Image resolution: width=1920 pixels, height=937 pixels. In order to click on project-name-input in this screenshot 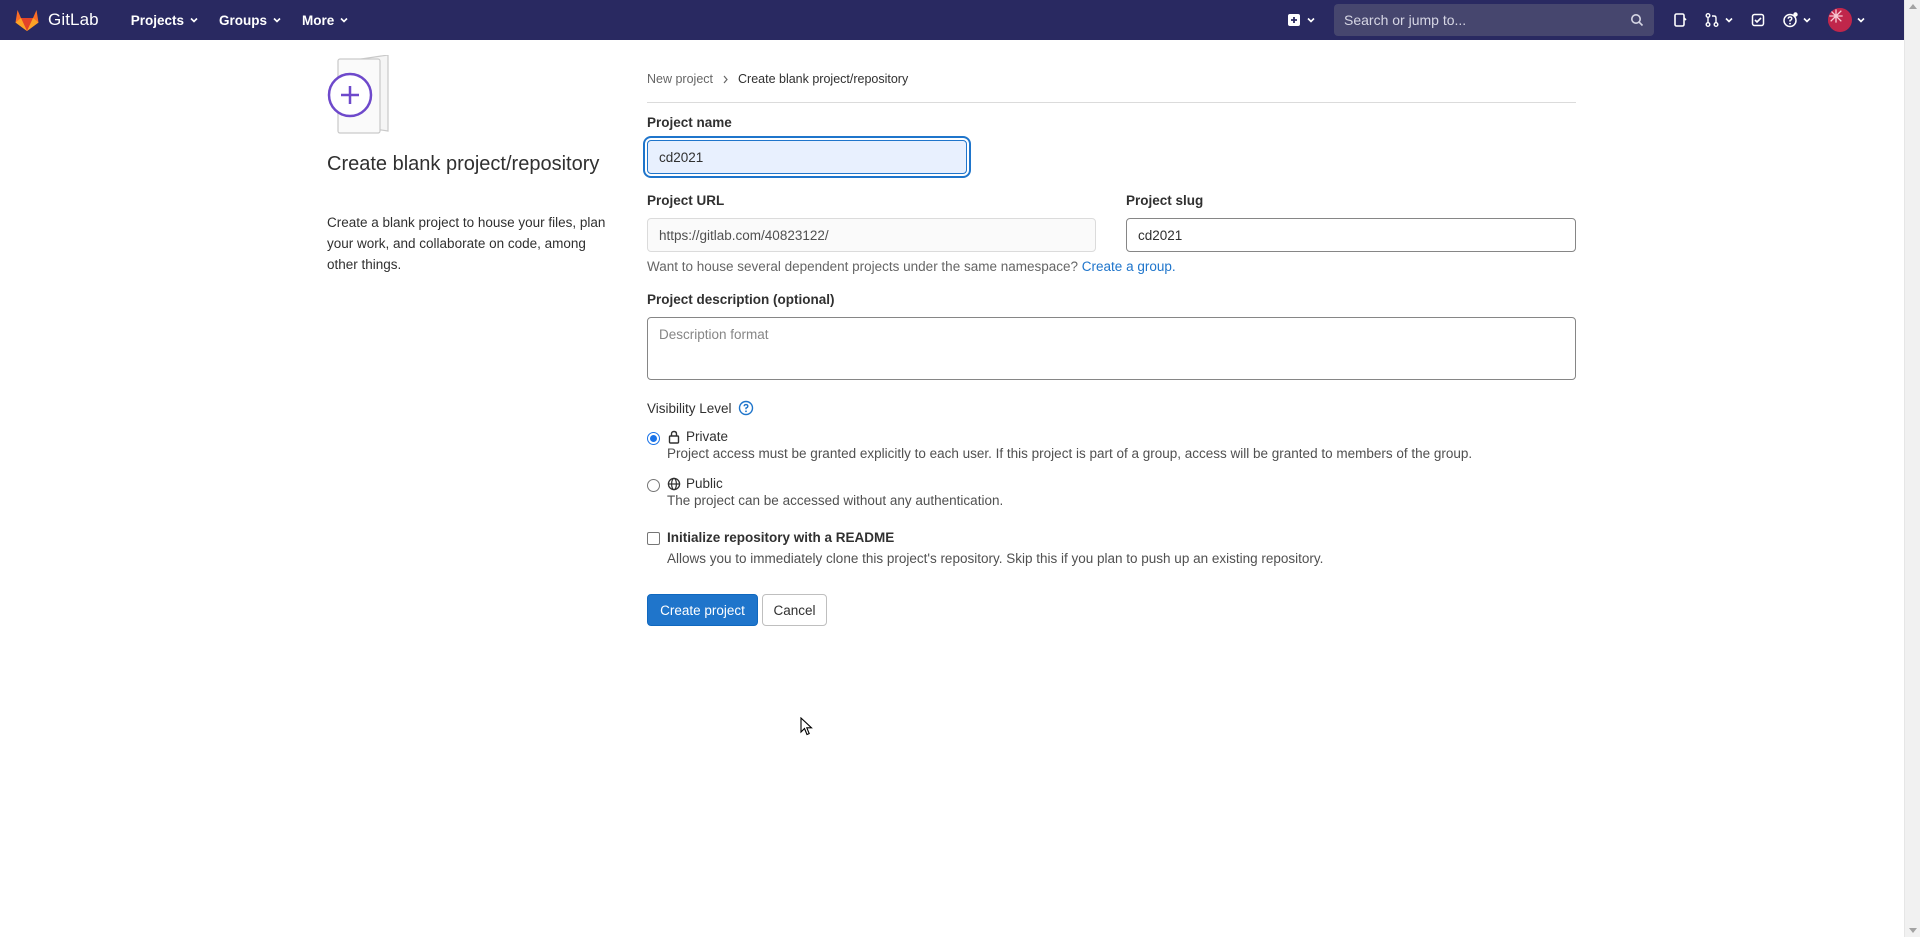, I will do `click(807, 157)`.